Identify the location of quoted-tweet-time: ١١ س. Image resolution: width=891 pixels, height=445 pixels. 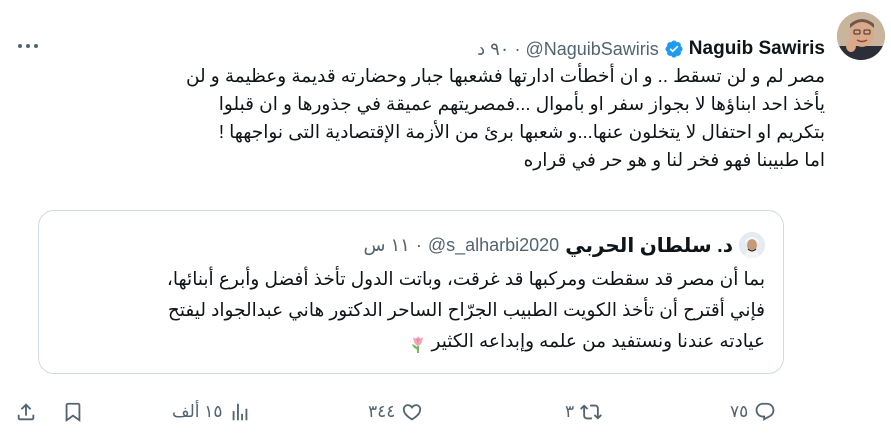
(387, 245).